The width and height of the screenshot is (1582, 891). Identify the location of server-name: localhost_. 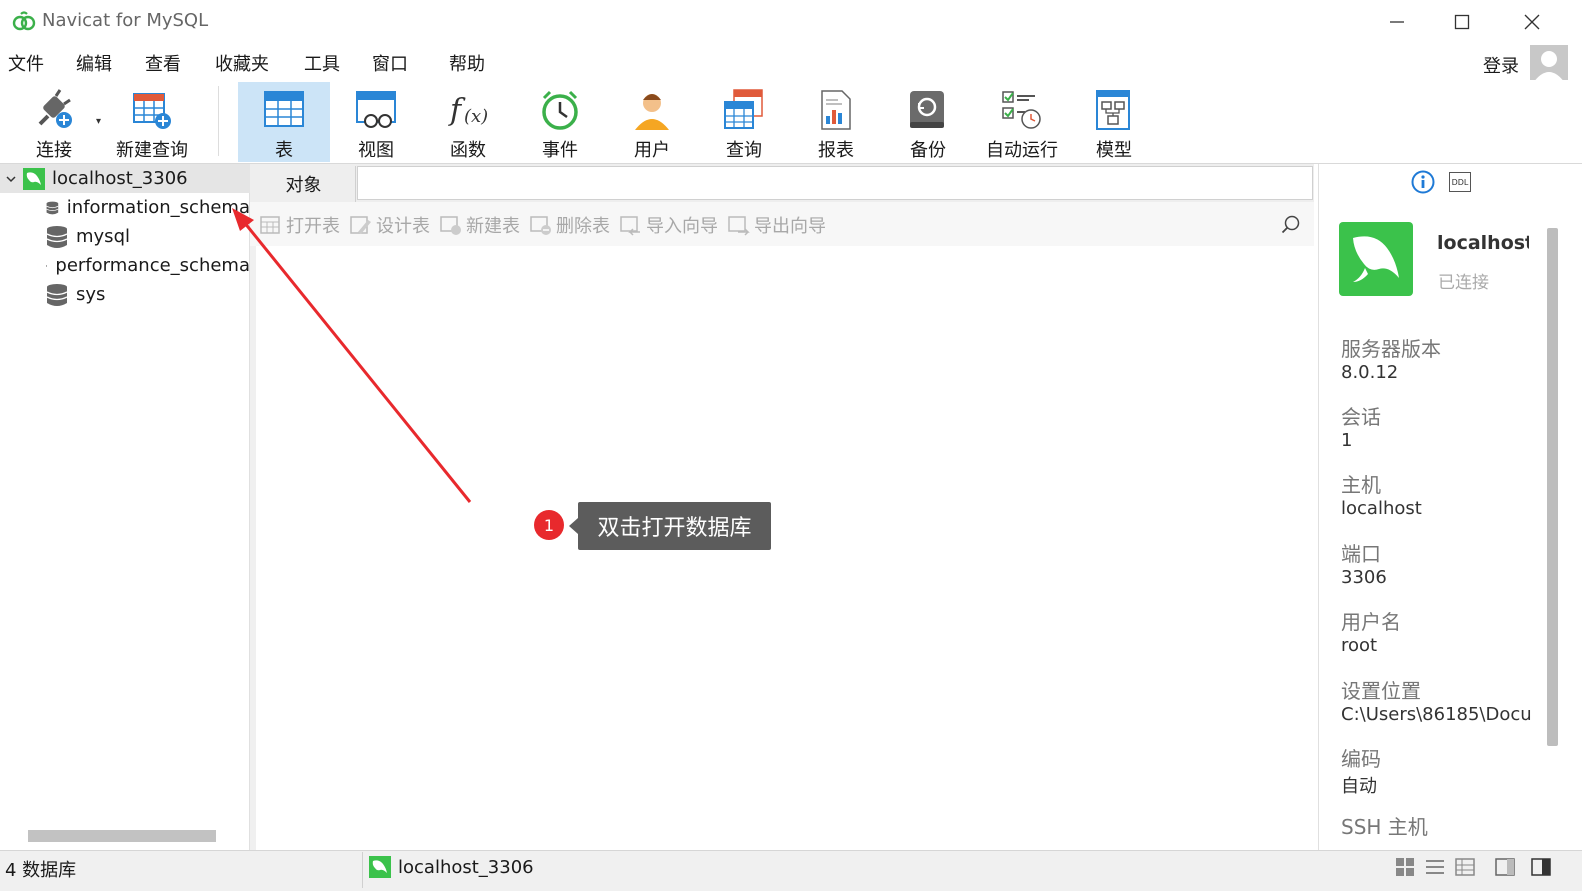
(1483, 243).